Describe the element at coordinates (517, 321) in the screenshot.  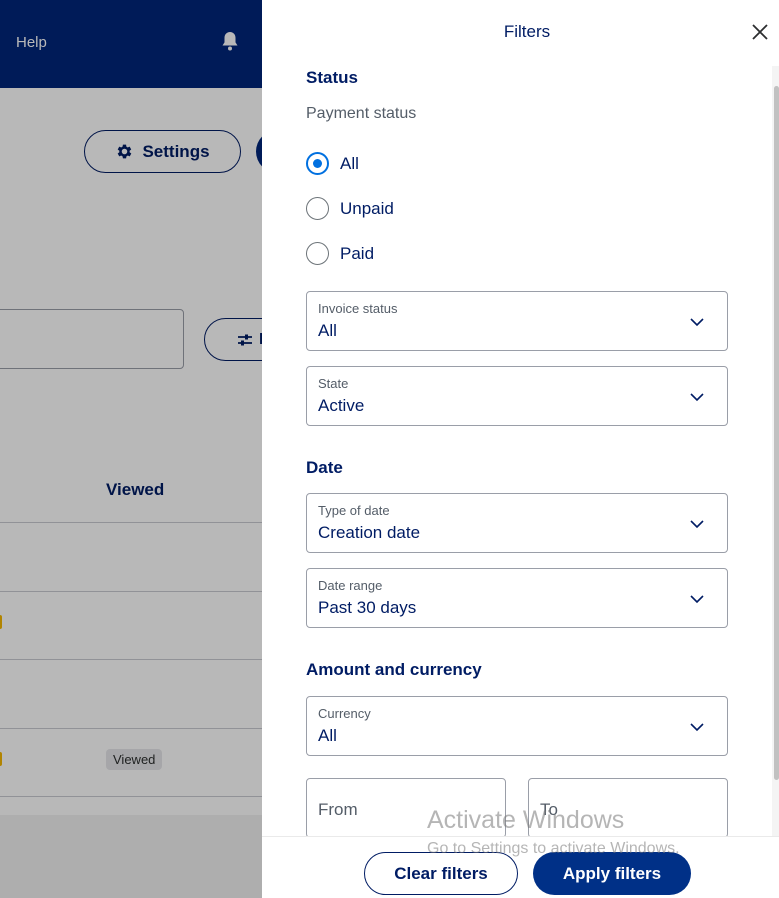
I see `invoice-status-select: Invoice status All` at that location.